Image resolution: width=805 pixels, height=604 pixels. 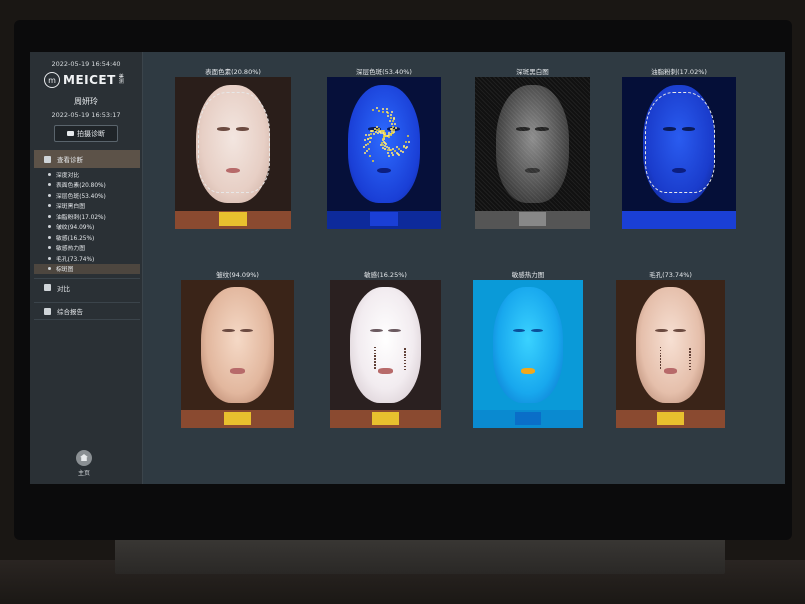 I want to click on sub-item-label: 深度对比, so click(x=68, y=175).